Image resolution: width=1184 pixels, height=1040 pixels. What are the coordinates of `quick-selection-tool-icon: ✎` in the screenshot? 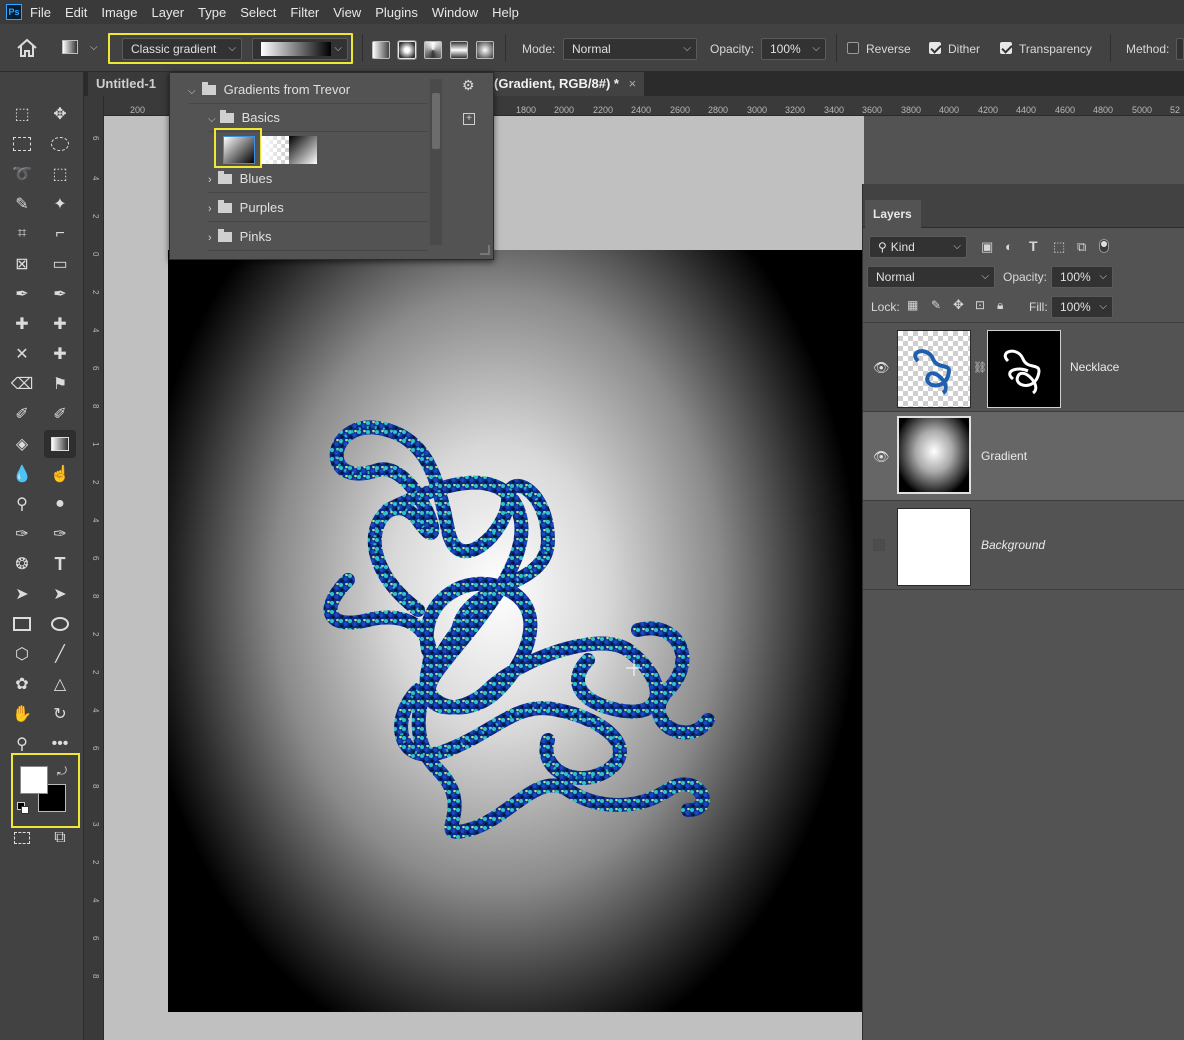 It's located at (22, 204).